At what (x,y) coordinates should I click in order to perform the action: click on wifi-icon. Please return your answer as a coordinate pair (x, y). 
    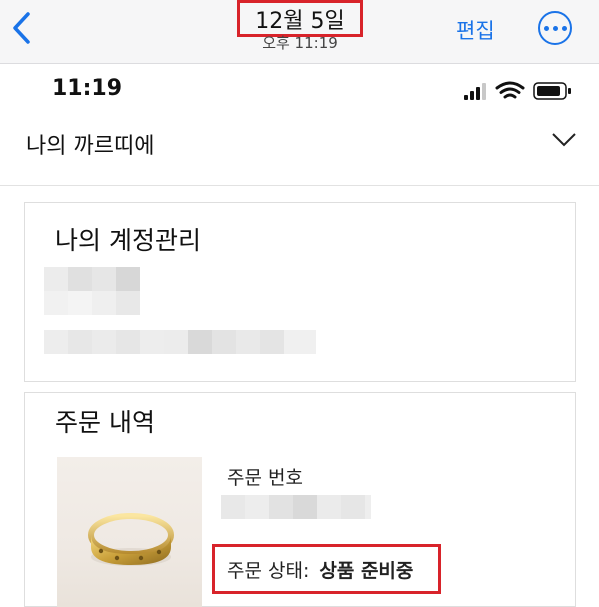
    Looking at the image, I should click on (510, 90).